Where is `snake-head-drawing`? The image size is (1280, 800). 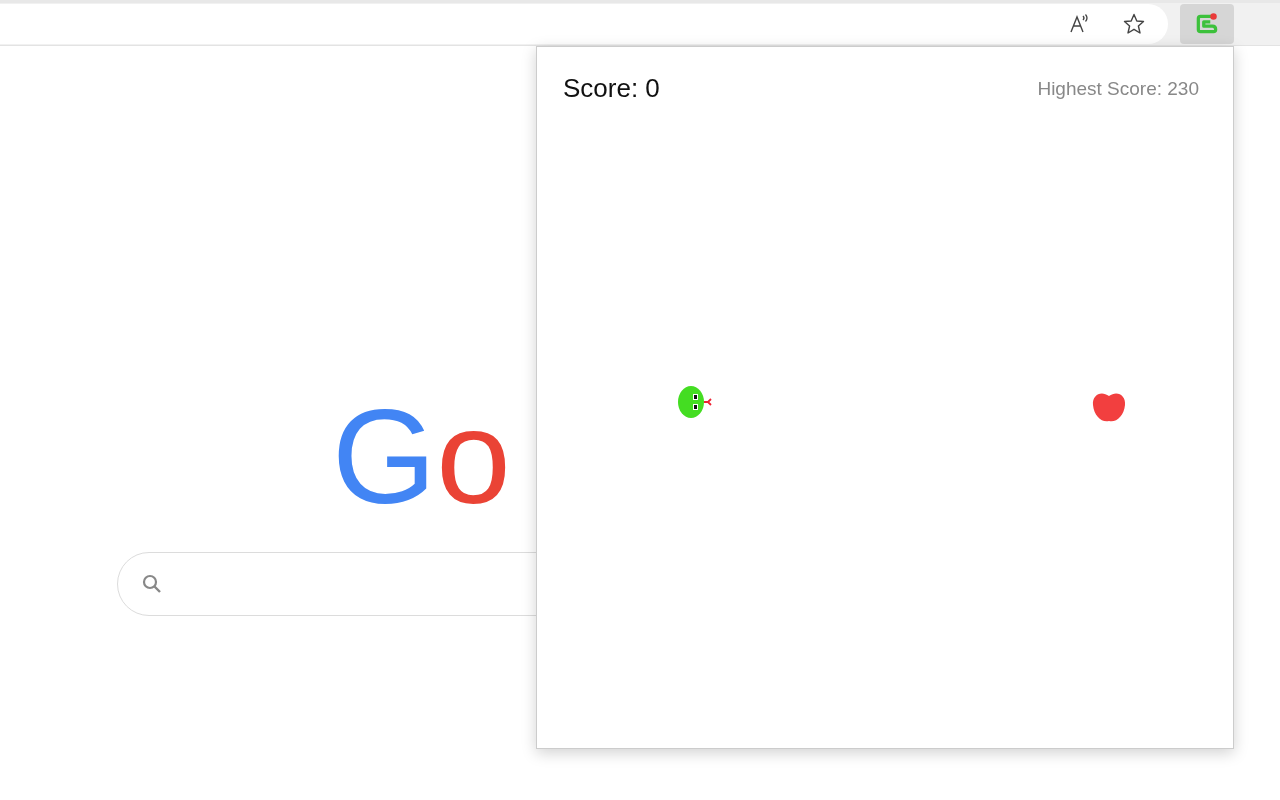
snake-head-drawing is located at coordinates (695, 402).